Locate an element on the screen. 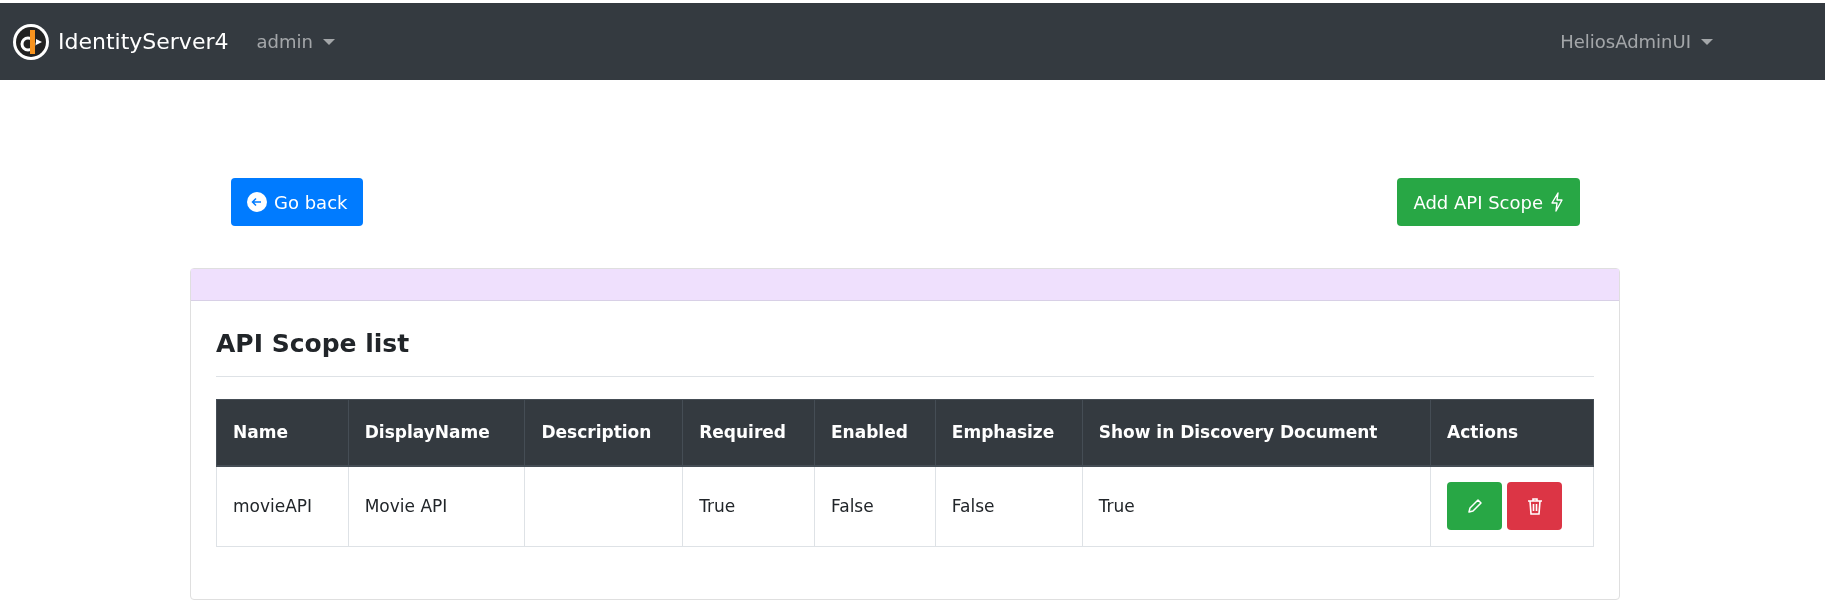  go-back-button: Go back is located at coordinates (297, 202).